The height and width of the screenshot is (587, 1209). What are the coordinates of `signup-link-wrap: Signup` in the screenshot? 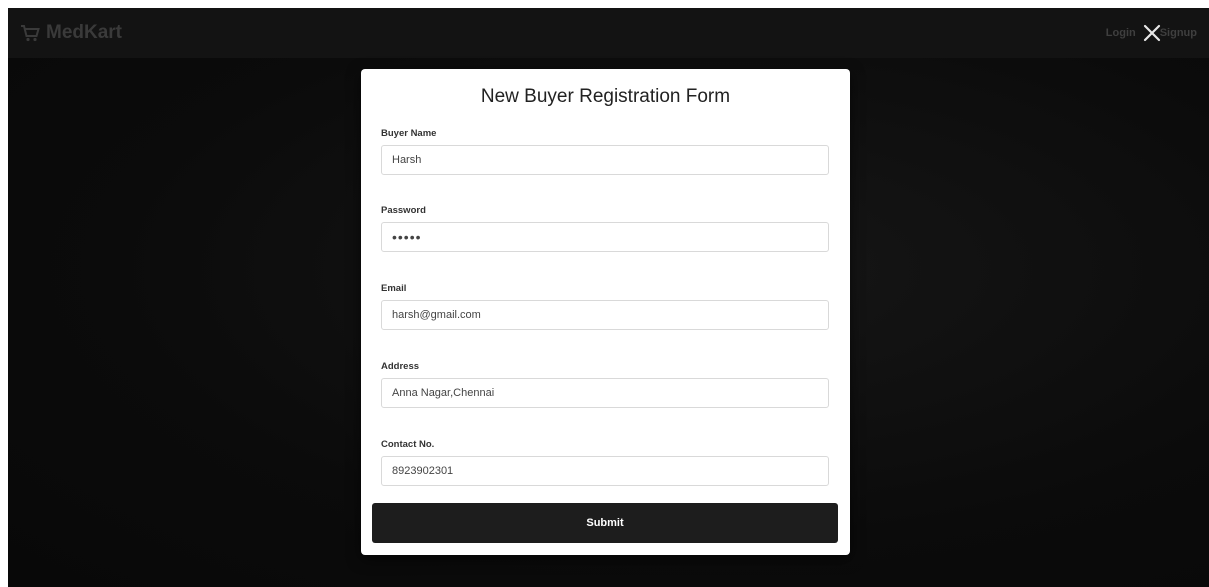 It's located at (1170, 33).